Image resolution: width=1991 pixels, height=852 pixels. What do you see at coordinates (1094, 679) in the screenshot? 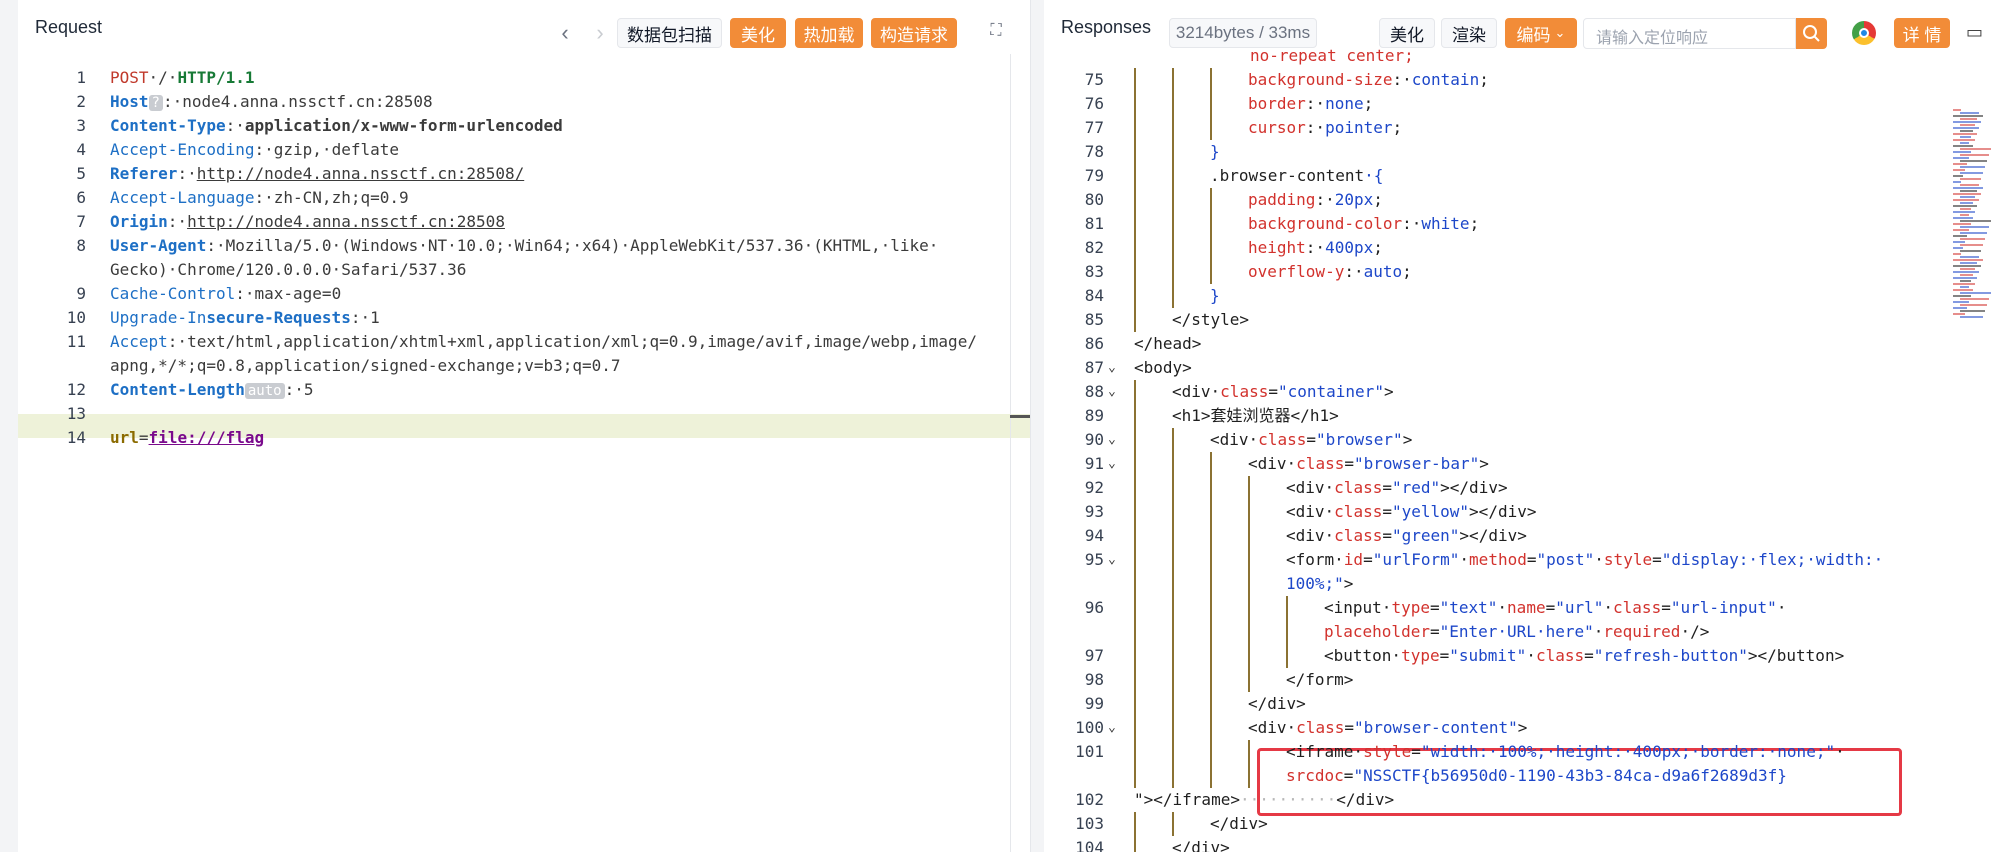
I see `line-number: 98` at bounding box center [1094, 679].